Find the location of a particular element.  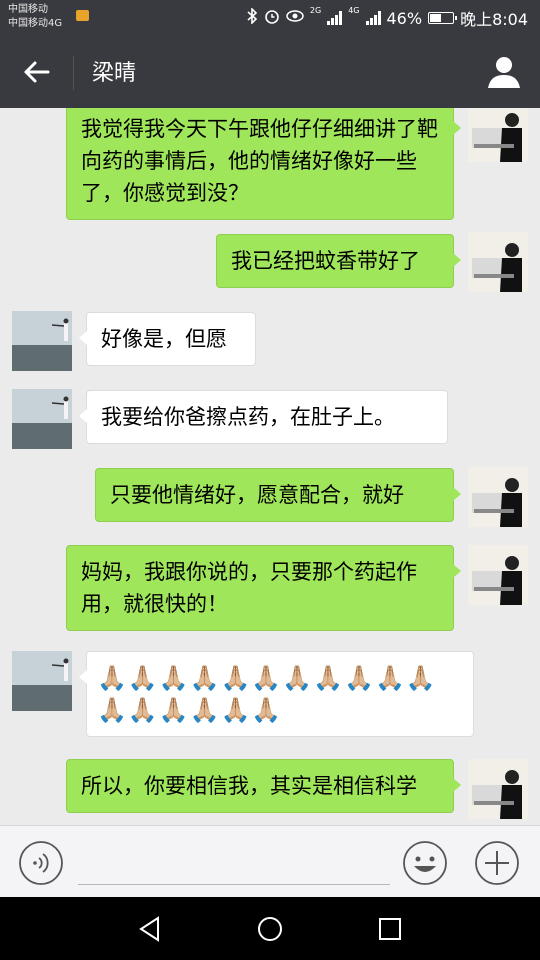

nav-back-button is located at coordinates (150, 929).